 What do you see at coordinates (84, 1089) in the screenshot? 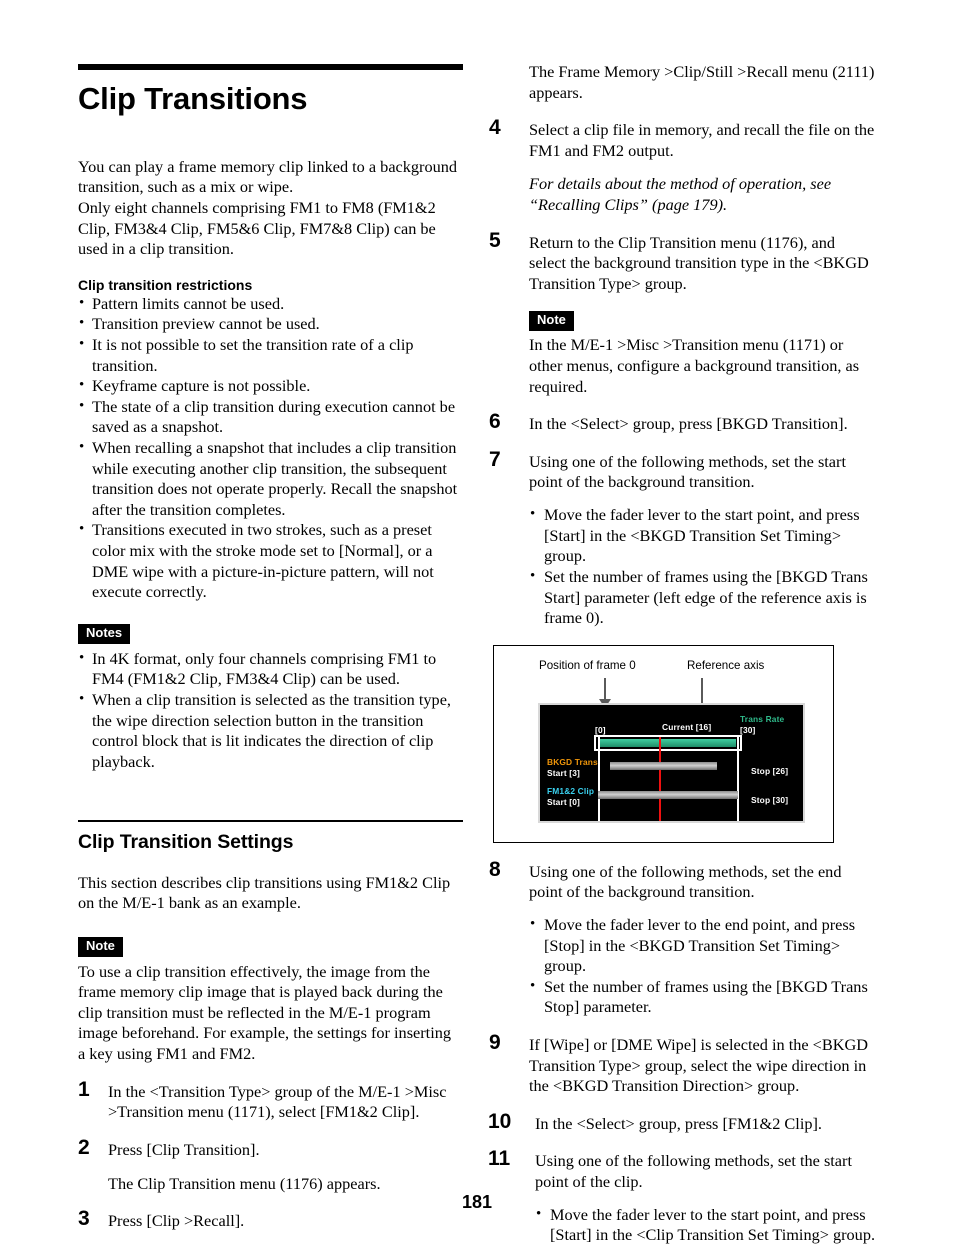
I see `step-number: 1` at bounding box center [84, 1089].